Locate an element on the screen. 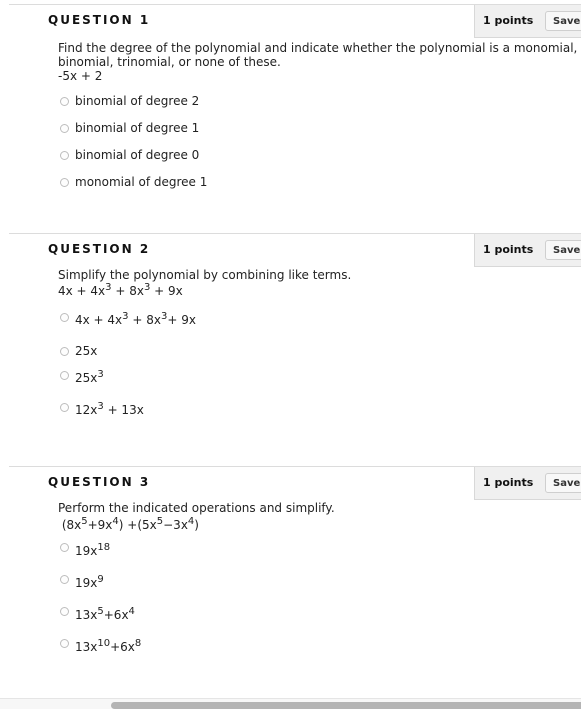  answer-choice: monomial of degree 1 is located at coordinates (318, 188).